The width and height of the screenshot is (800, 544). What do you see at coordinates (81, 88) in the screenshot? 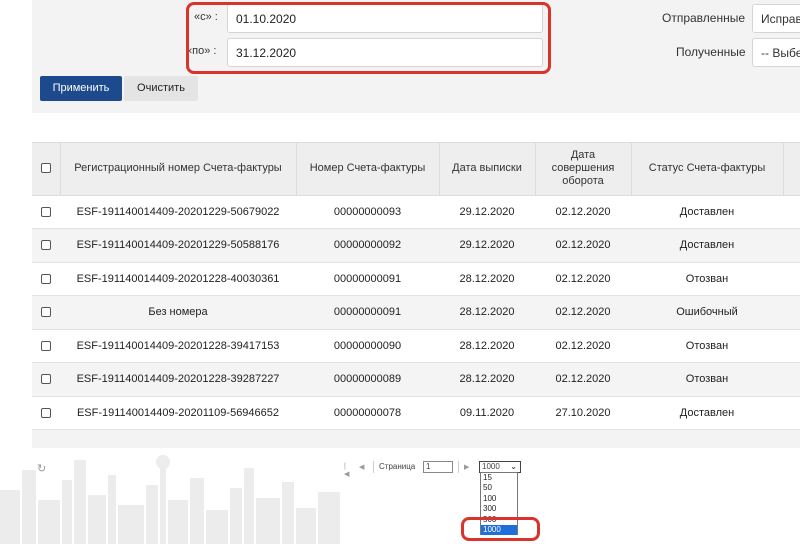
I see `apply-button: Применить` at bounding box center [81, 88].